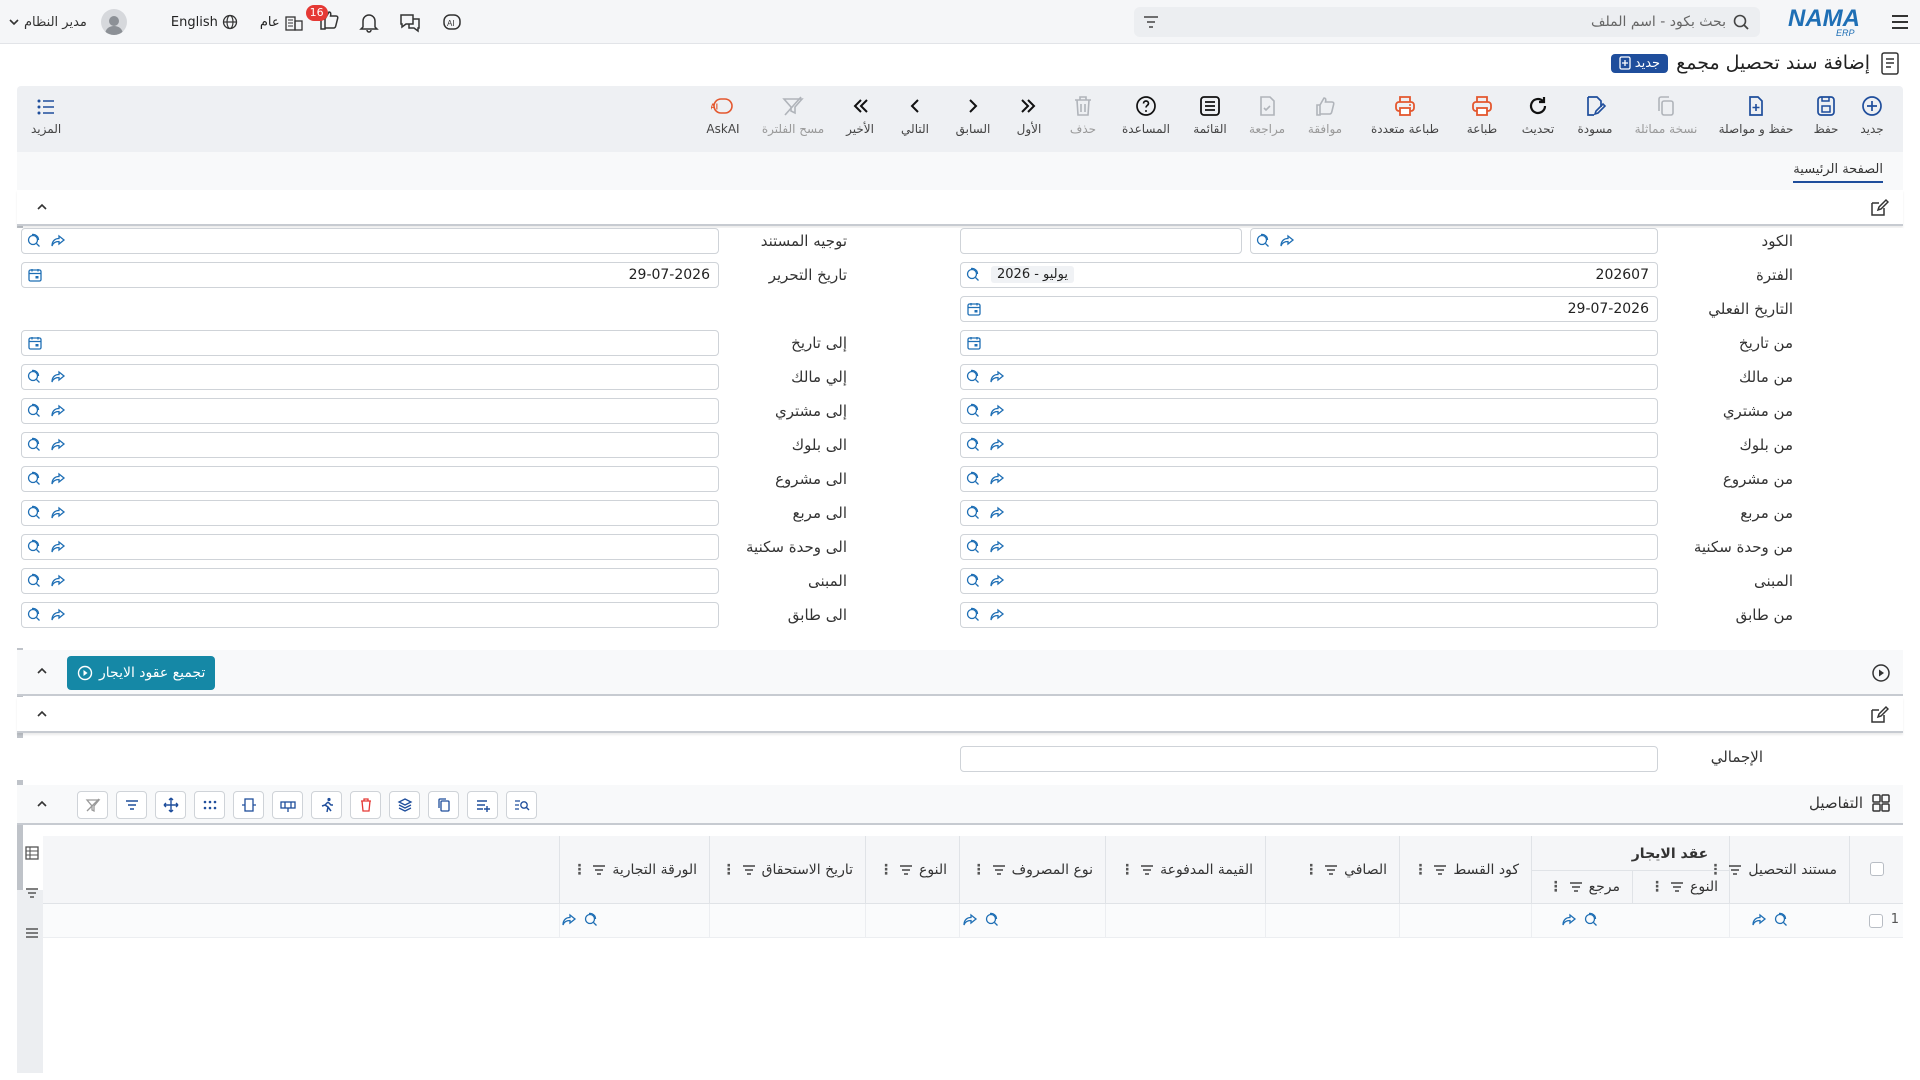 Image resolution: width=1920 pixels, height=1080 pixels. Describe the element at coordinates (1332, 870) in the screenshot. I see `column-header: الصافي ⋮` at that location.